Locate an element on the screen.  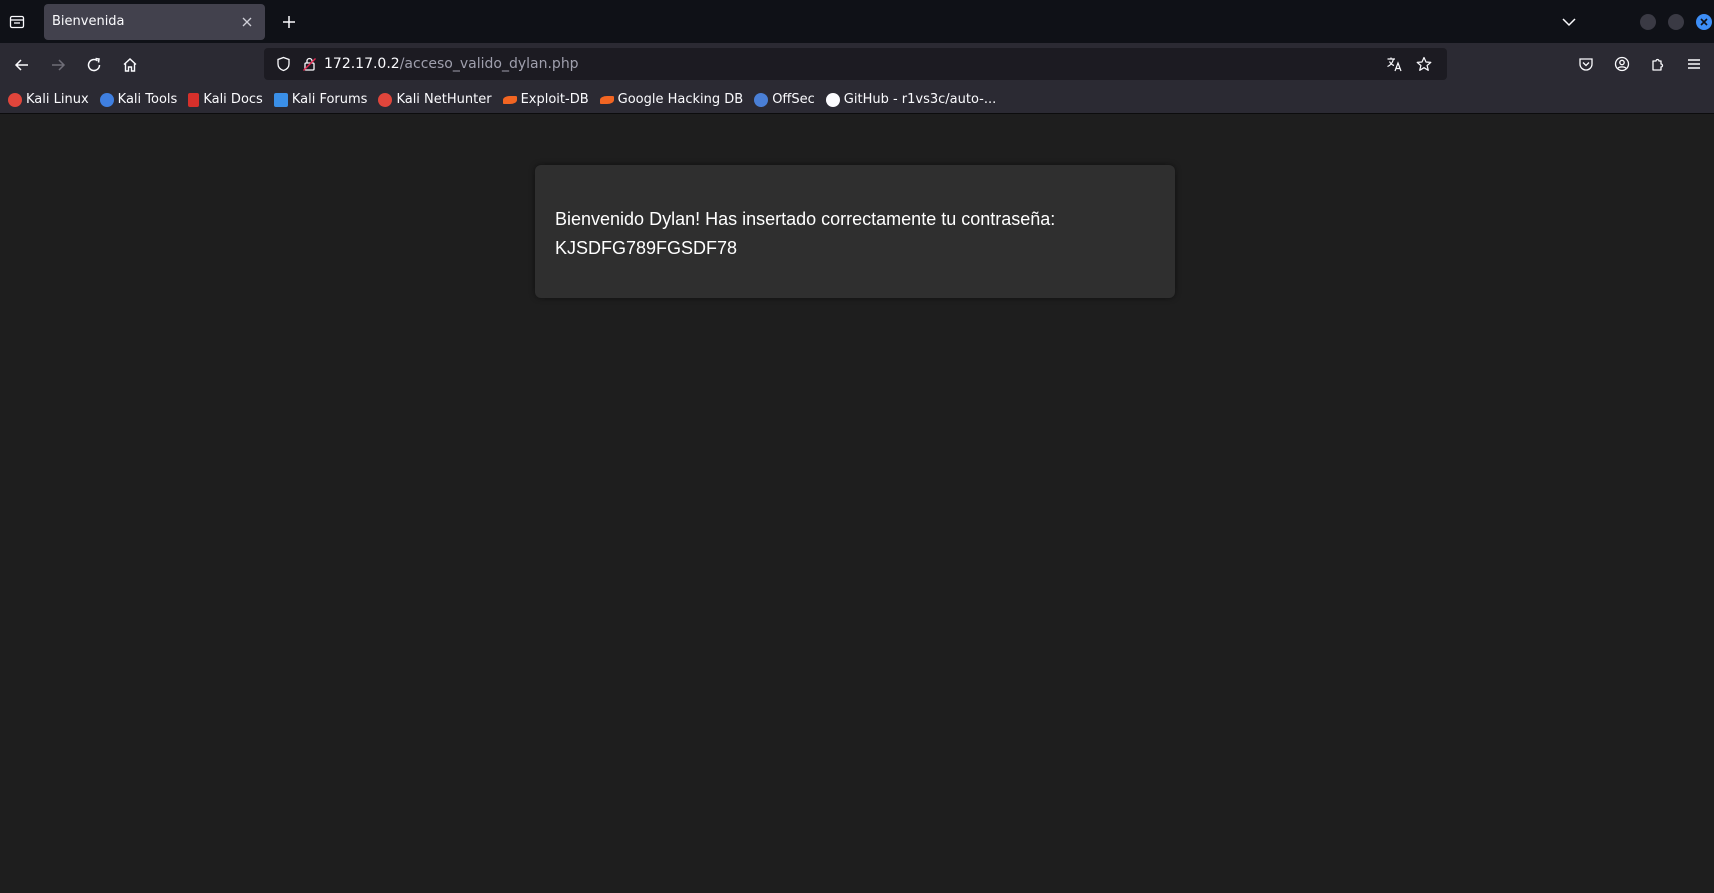
bookmark-kali-forums: Kali Forums is located at coordinates (320, 99).